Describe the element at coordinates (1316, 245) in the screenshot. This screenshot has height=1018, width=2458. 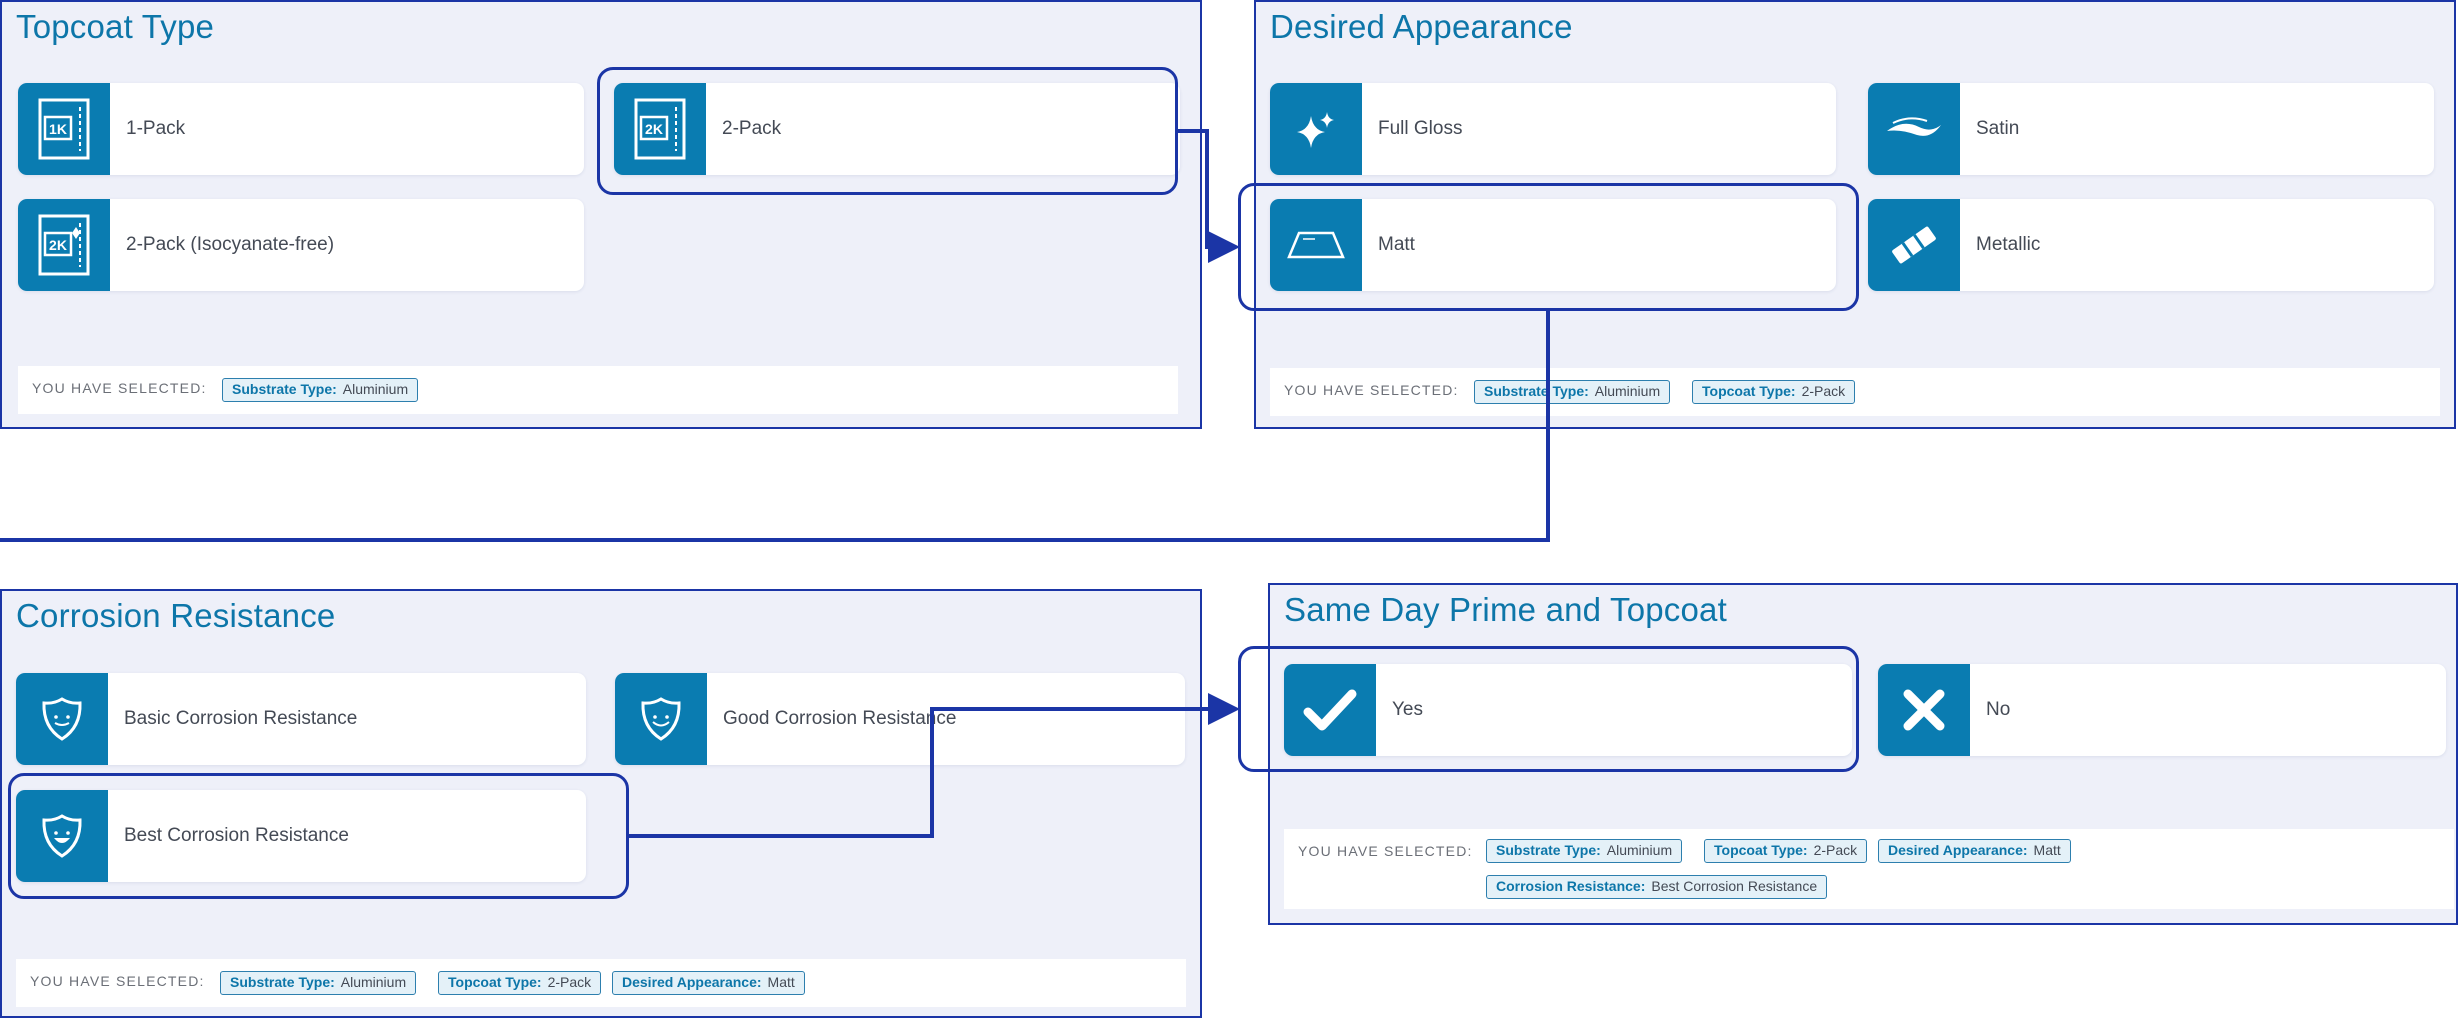
I see `matt-surface-icon` at that location.